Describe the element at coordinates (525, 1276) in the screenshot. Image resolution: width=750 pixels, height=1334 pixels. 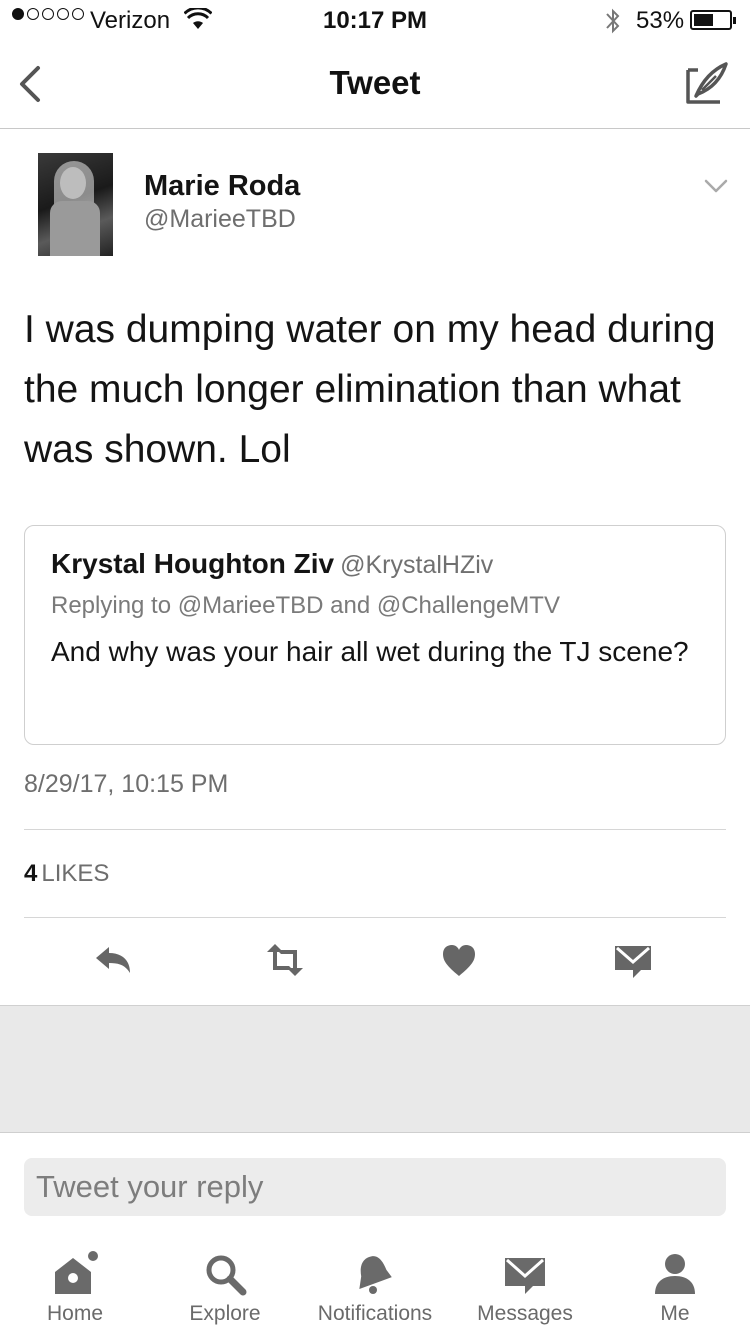
I see `envelope-icon` at that location.